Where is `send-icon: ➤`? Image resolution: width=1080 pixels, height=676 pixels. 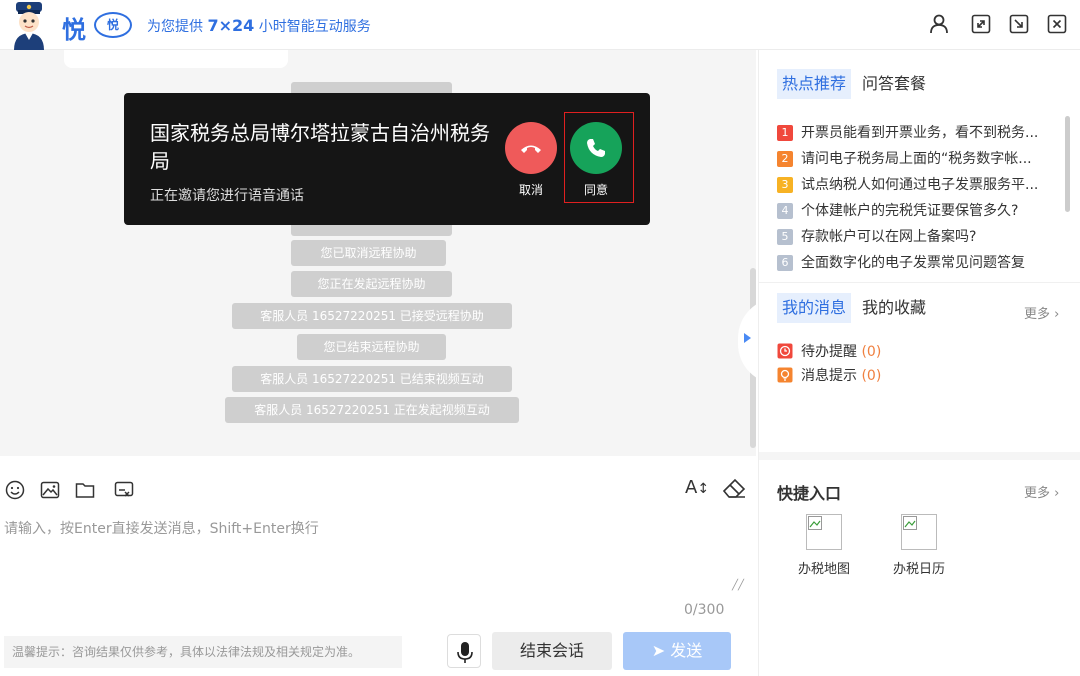
send-icon: ➤ is located at coordinates (658, 650).